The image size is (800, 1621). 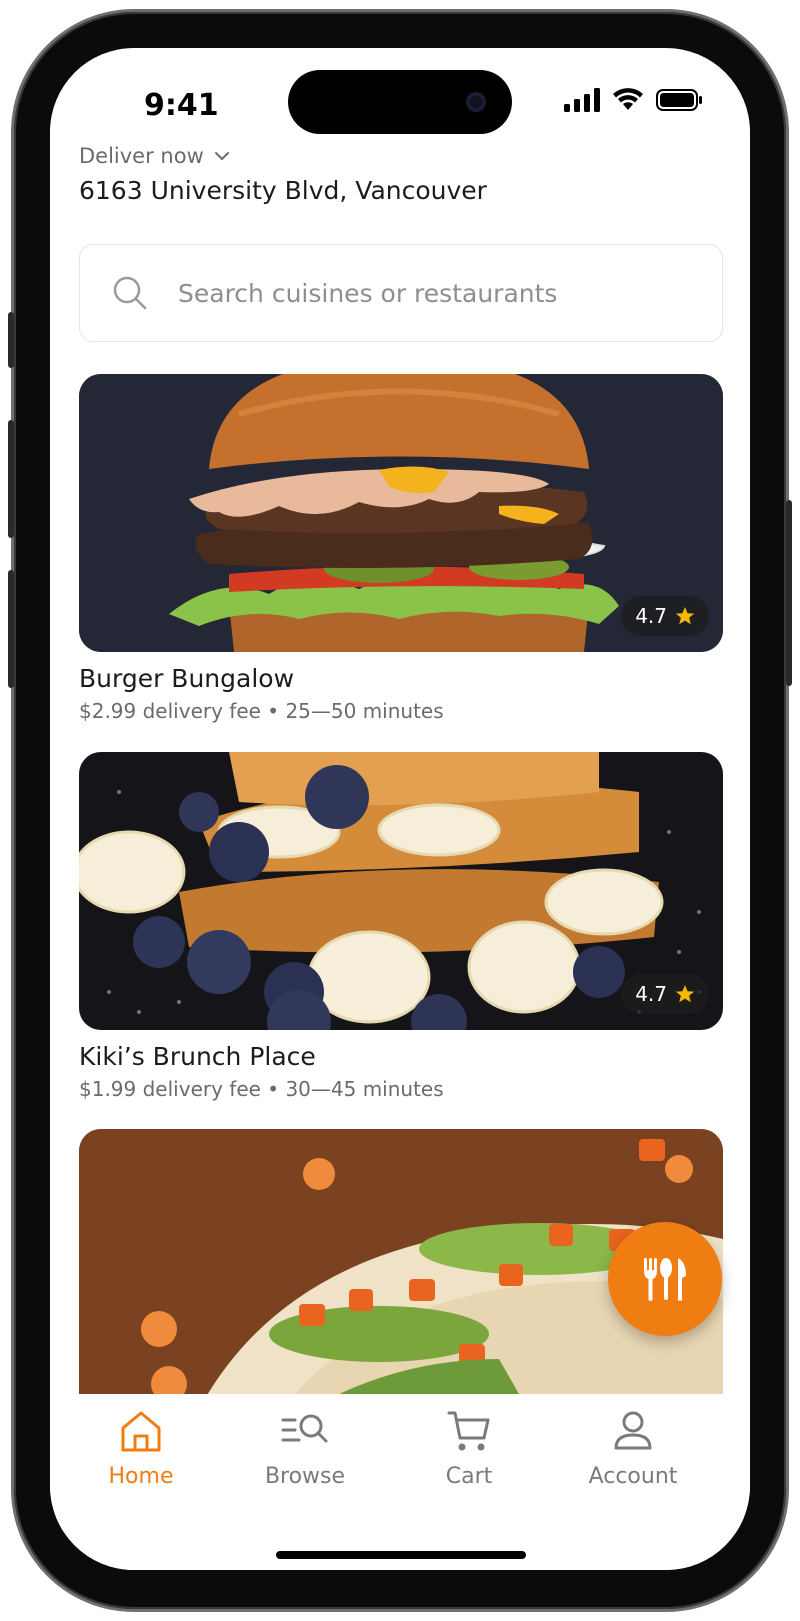 What do you see at coordinates (11, 479) in the screenshot?
I see `volume-up-button` at bounding box center [11, 479].